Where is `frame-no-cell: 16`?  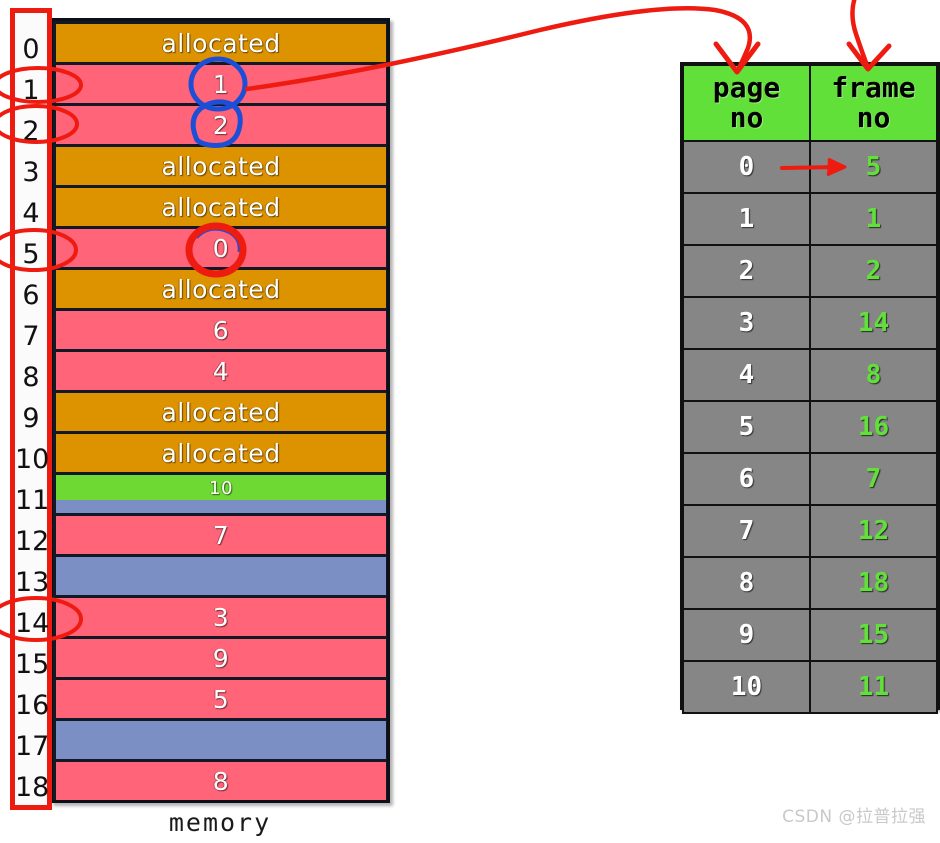 frame-no-cell: 16 is located at coordinates (873, 427).